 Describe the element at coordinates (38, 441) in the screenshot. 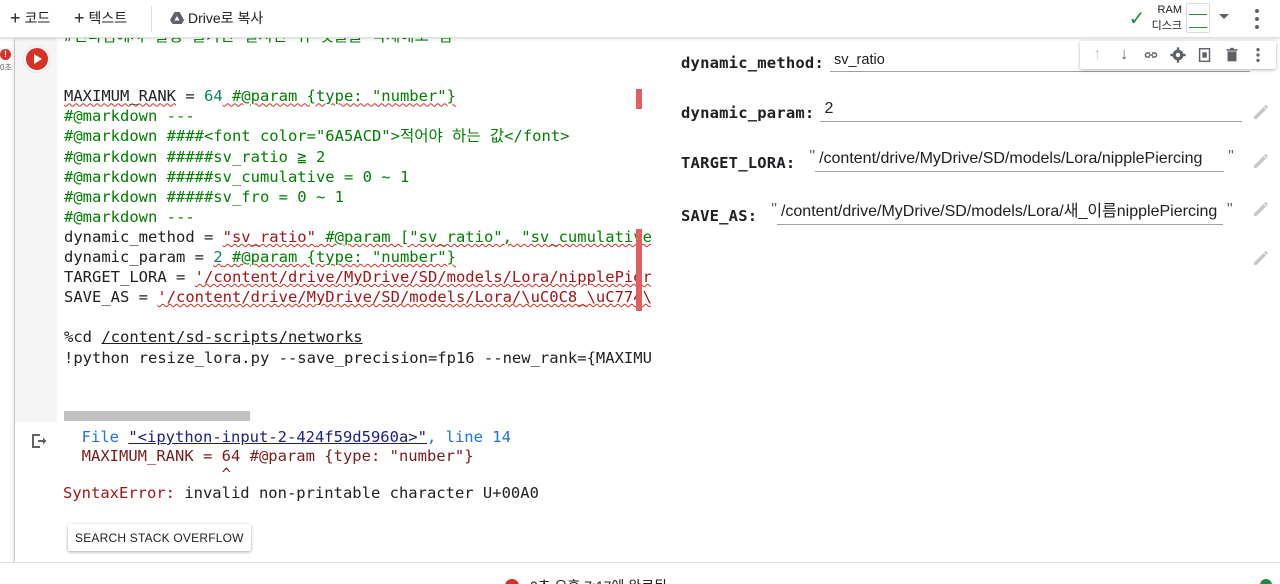

I see `output-actions-icon` at that location.